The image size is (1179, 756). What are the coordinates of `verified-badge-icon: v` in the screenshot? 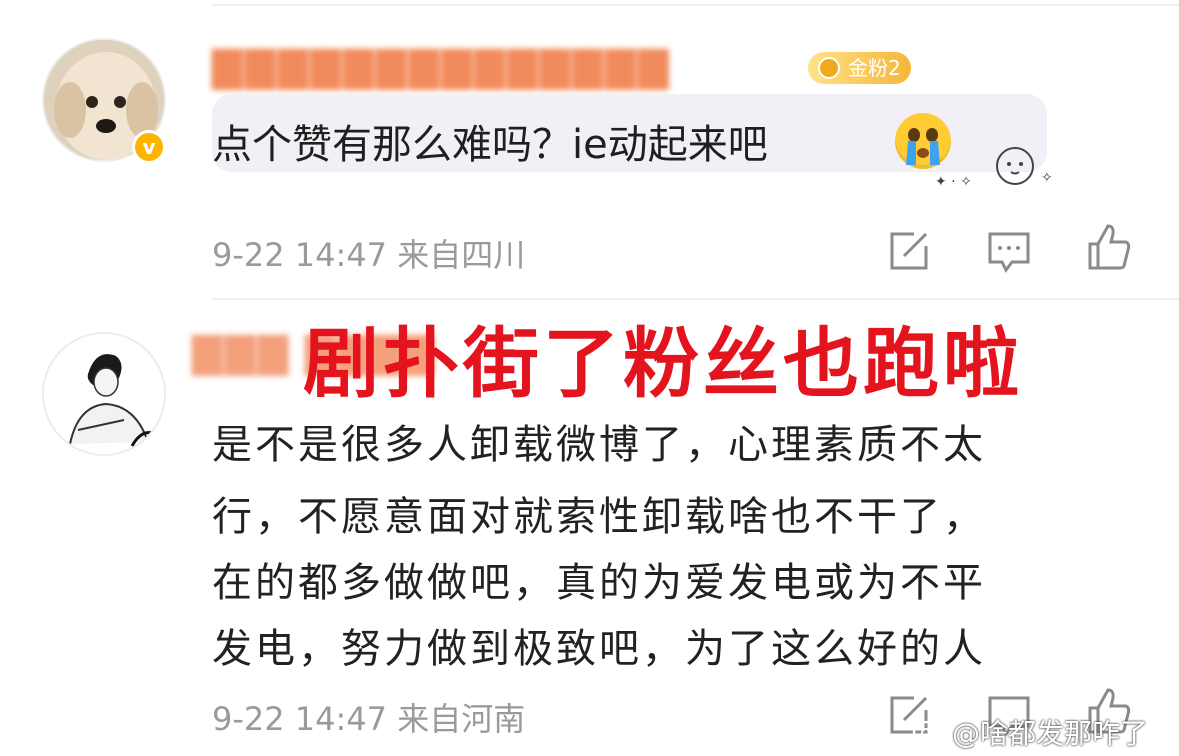 It's located at (149, 147).